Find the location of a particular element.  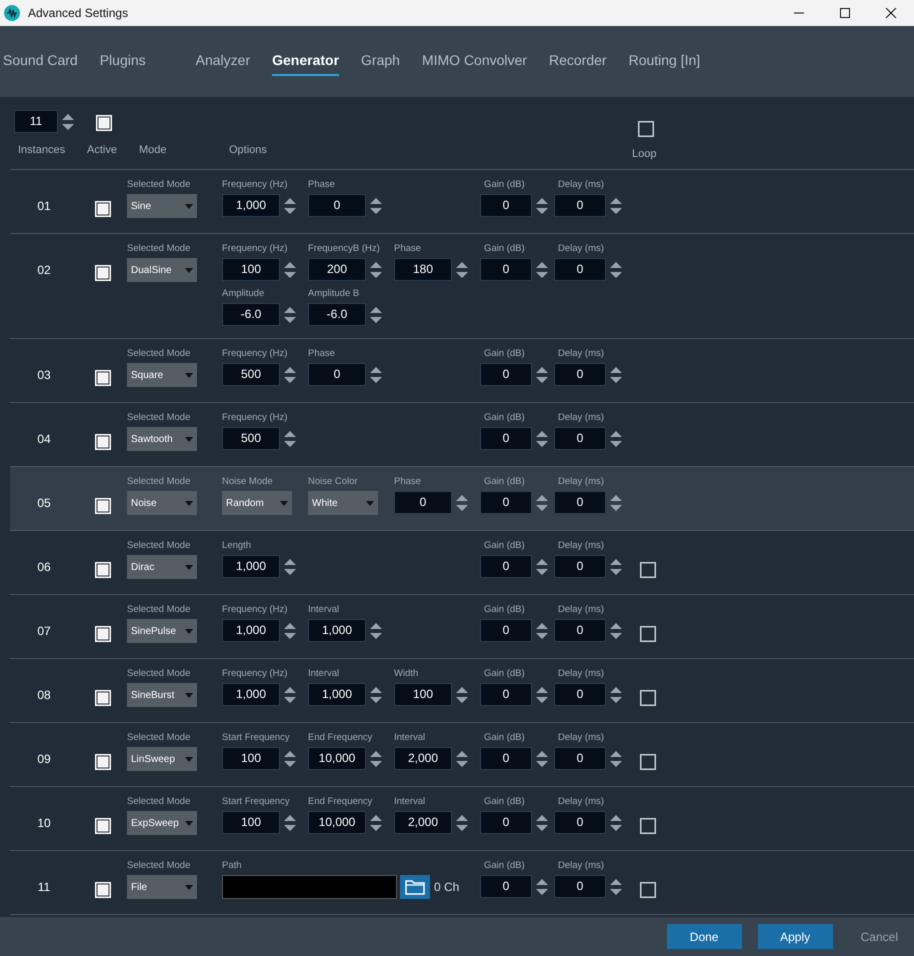

tab: Graph is located at coordinates (380, 62).